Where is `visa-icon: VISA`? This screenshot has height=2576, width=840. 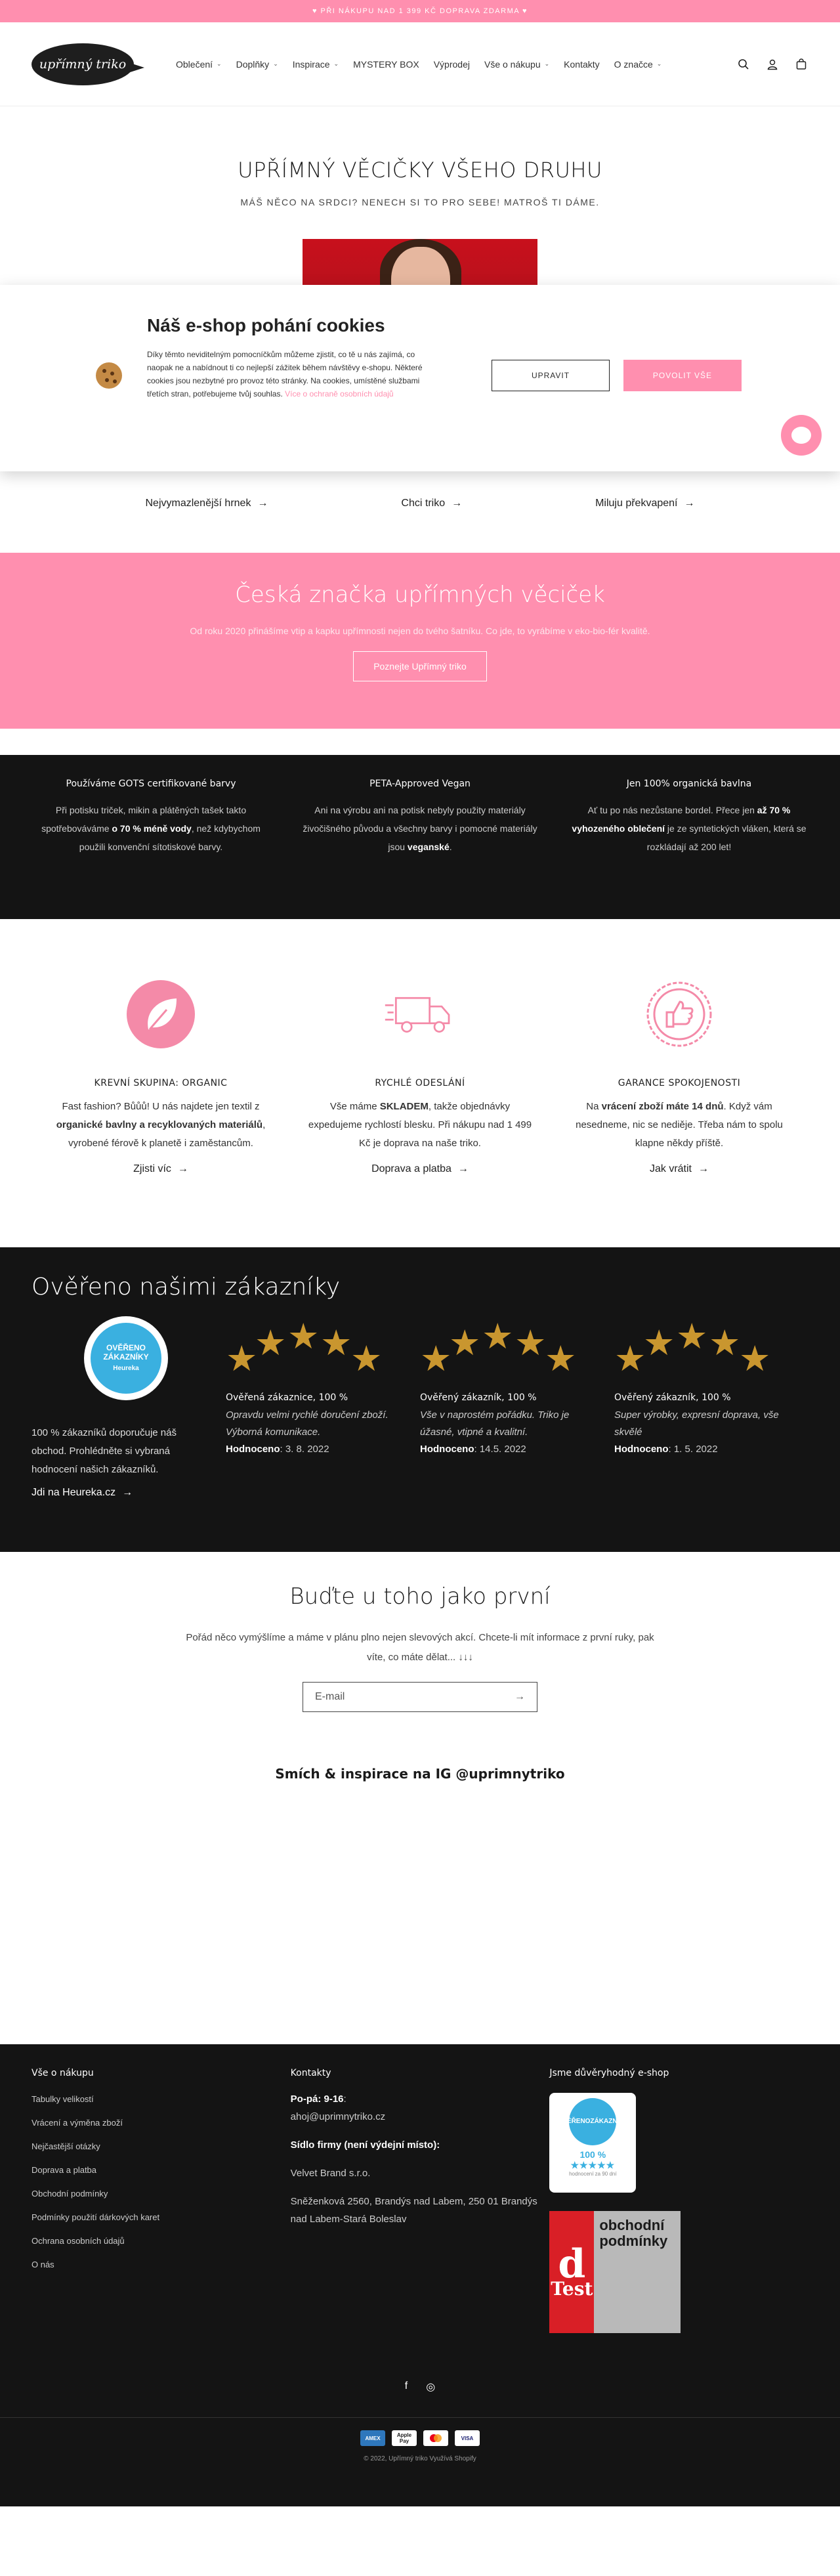 visa-icon: VISA is located at coordinates (467, 2438).